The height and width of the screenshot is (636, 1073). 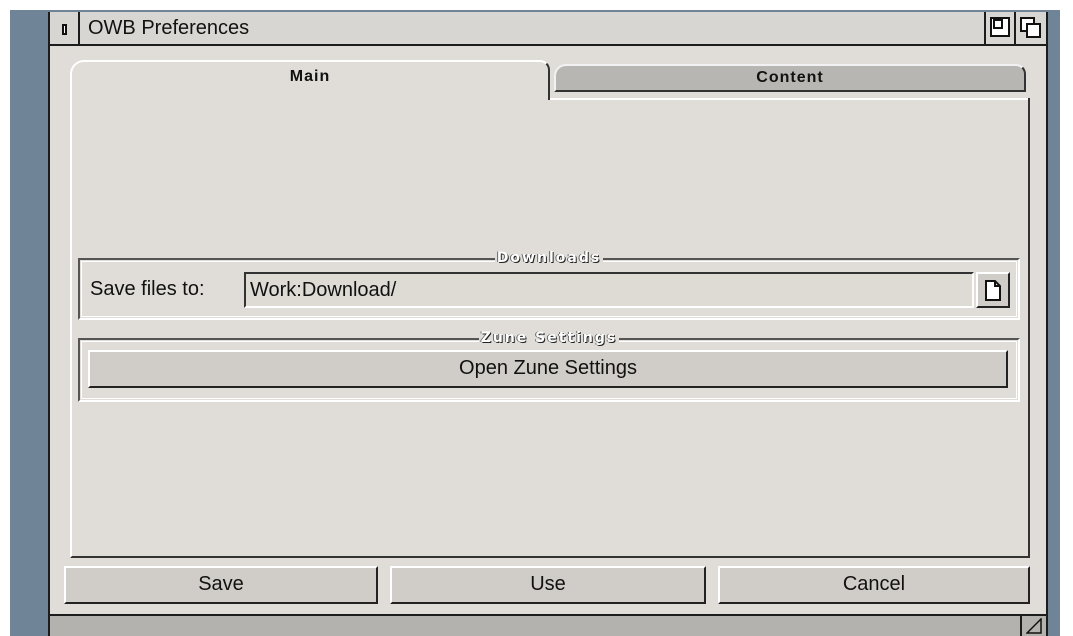 I want to click on depth-icon, so click(x=1030, y=27).